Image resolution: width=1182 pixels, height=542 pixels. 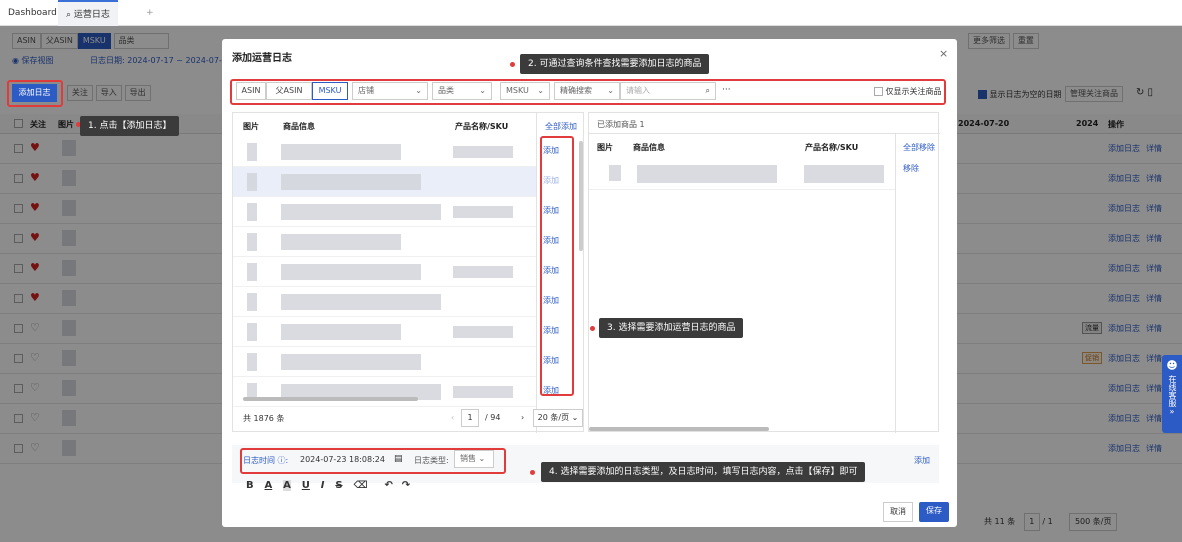 I want to click on step2-callout: 2. 可通过查询条件查找需要添加日志的商品, so click(x=615, y=64).